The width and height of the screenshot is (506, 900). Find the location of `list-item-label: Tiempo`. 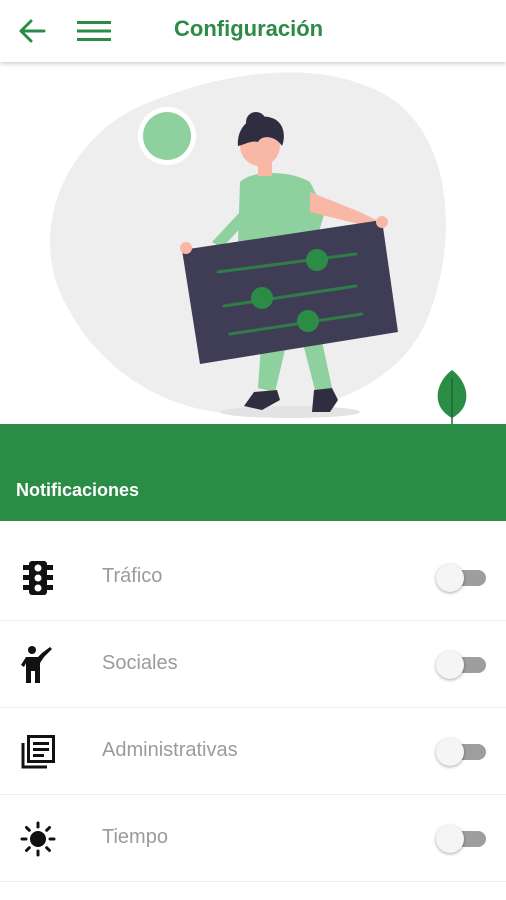

list-item-label: Tiempo is located at coordinates (135, 837).